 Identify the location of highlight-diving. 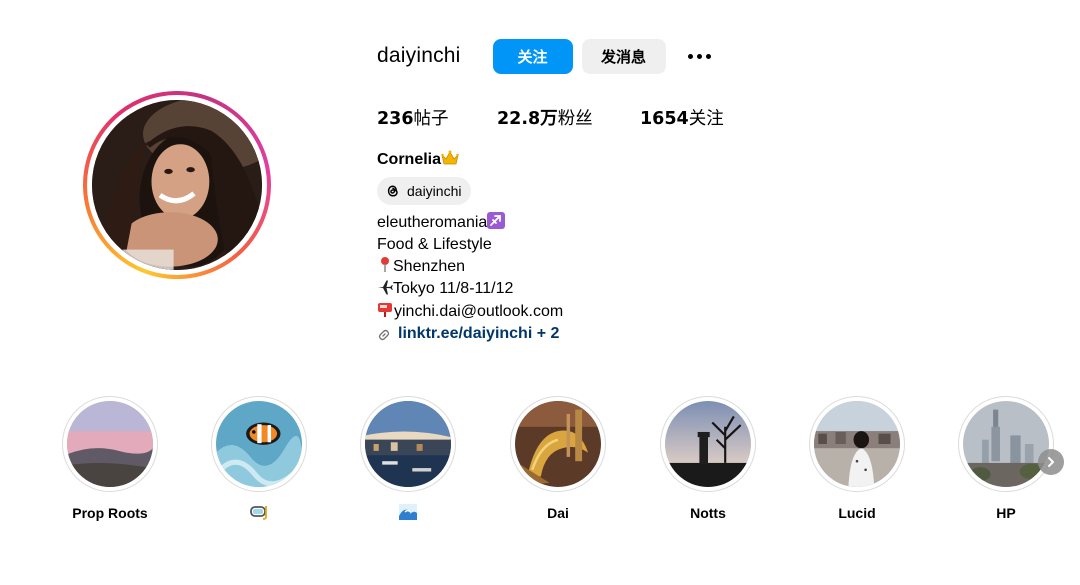
(259, 459).